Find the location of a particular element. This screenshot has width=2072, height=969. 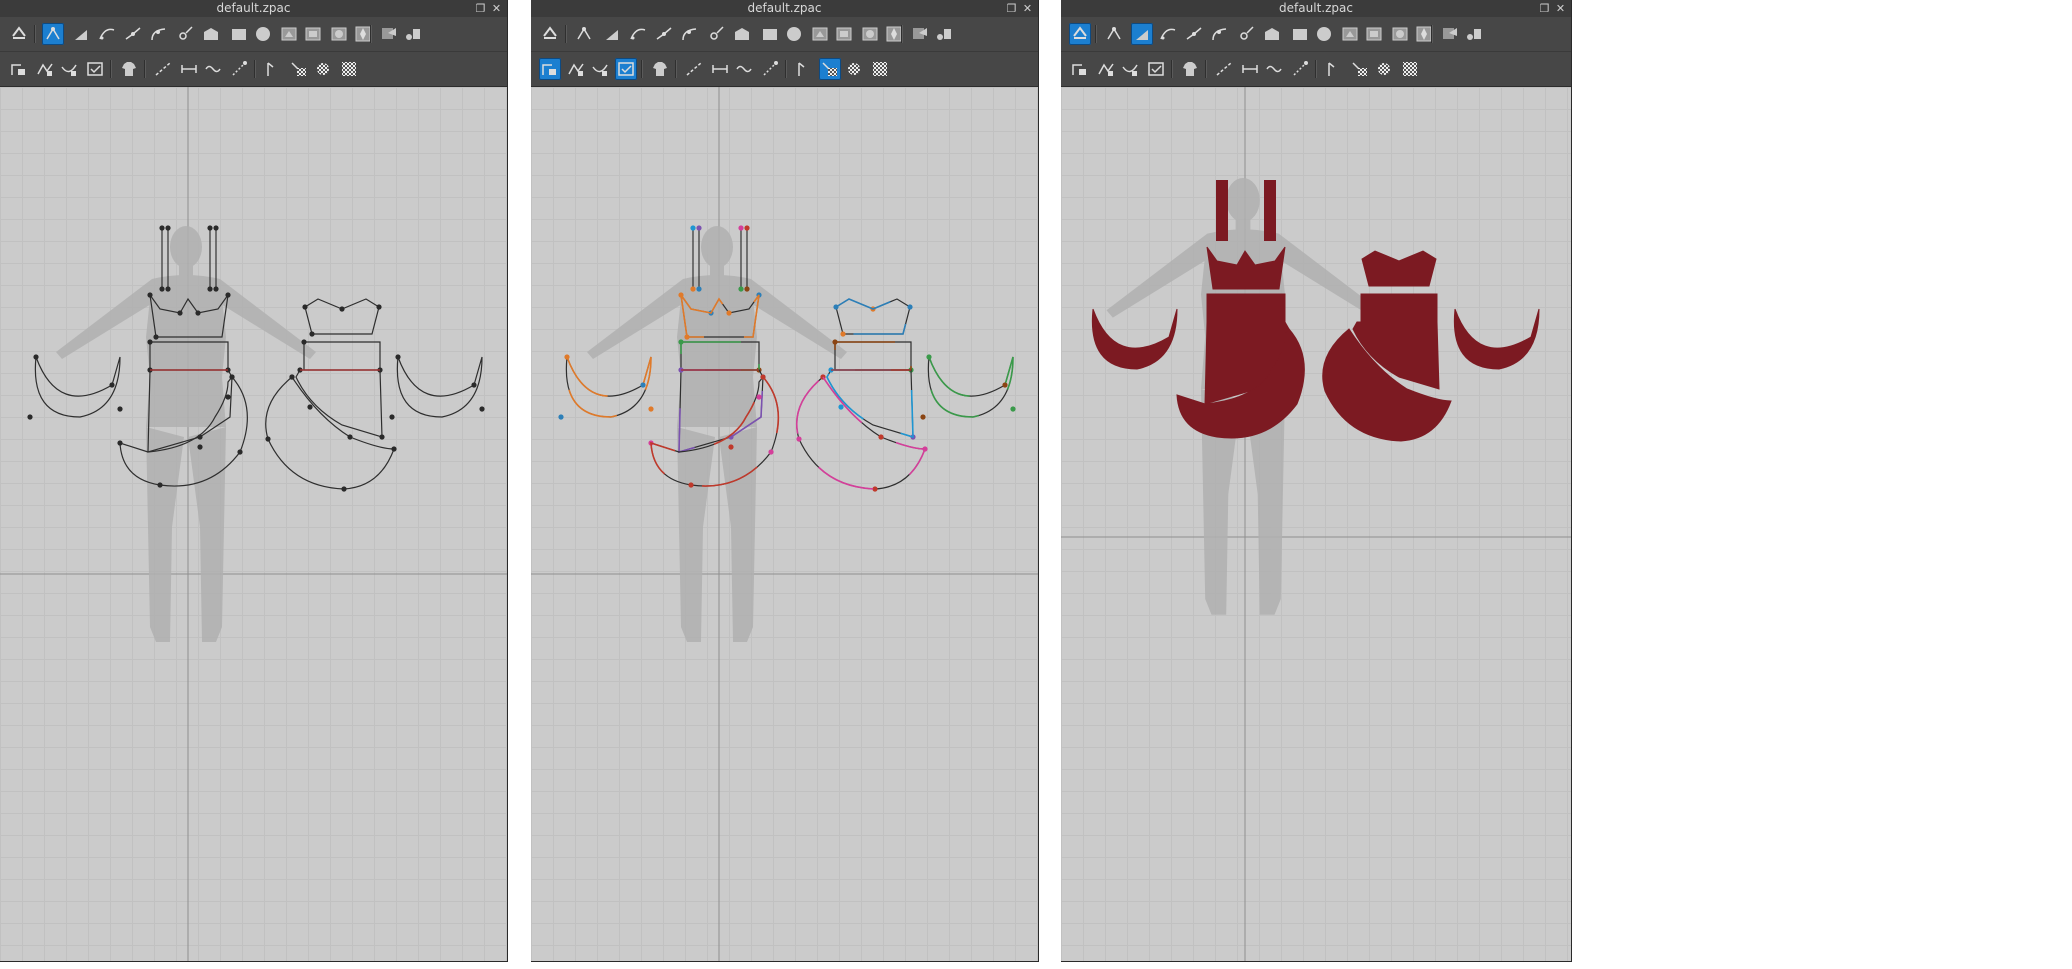

segment-sewing-icon is located at coordinates (45, 69).